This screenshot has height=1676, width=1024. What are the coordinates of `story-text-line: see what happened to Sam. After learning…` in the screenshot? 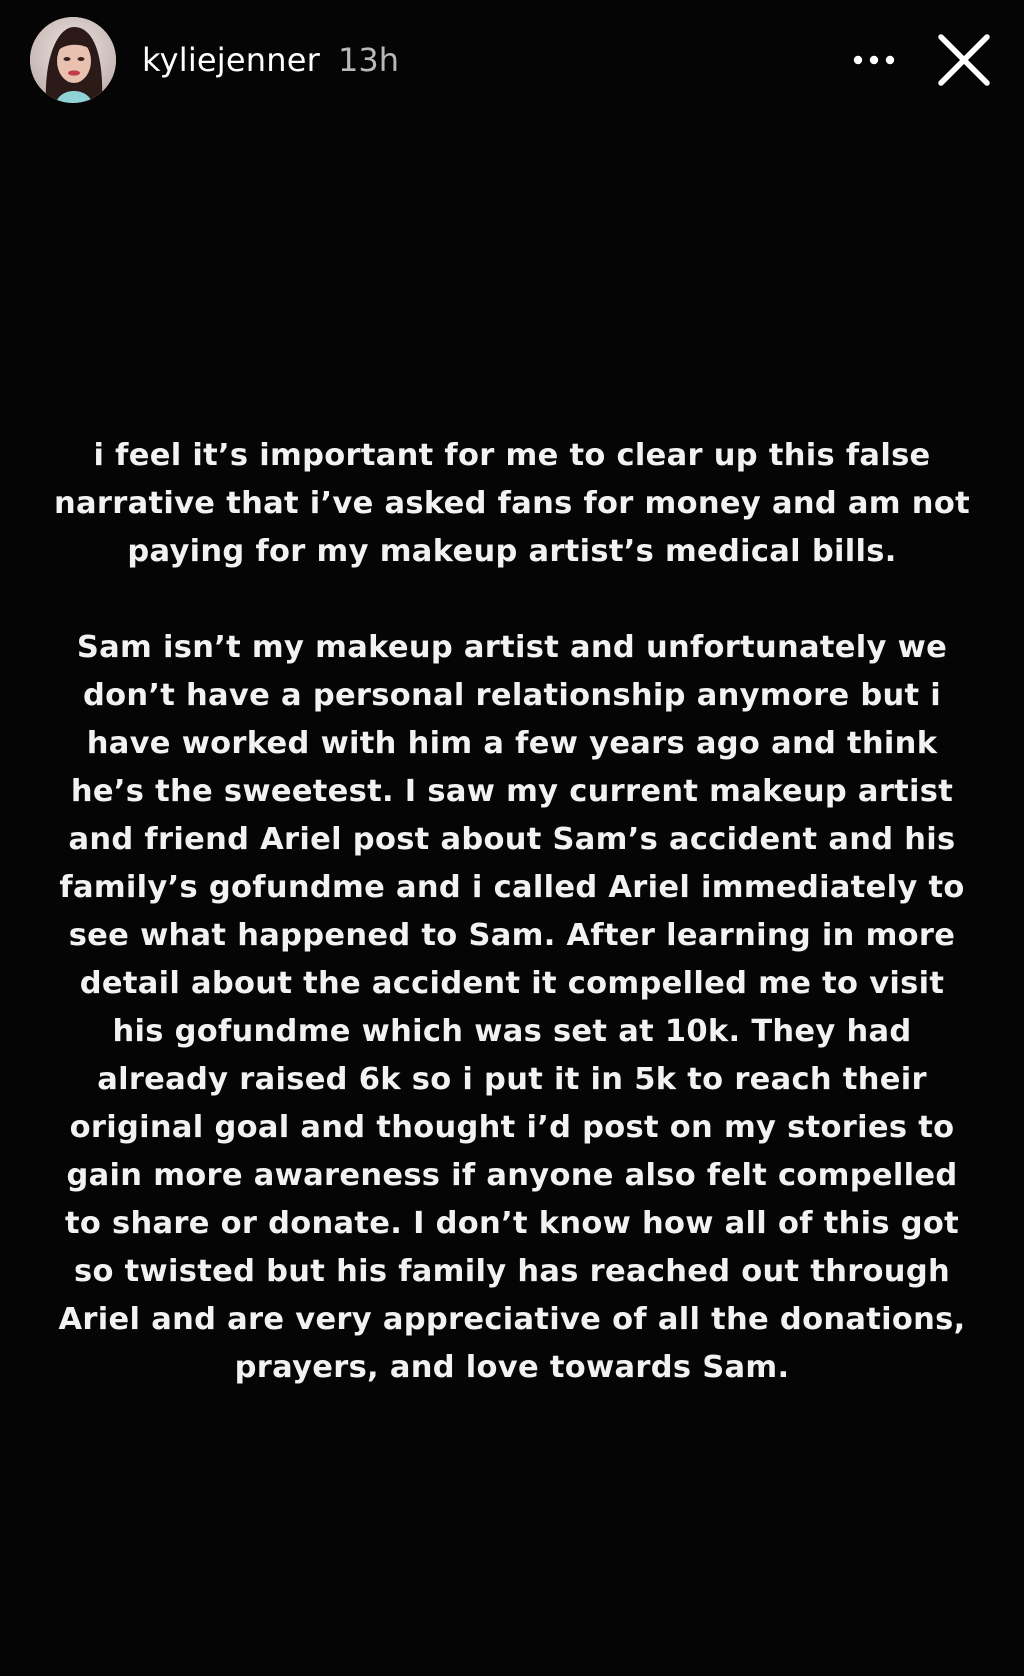 It's located at (512, 935).